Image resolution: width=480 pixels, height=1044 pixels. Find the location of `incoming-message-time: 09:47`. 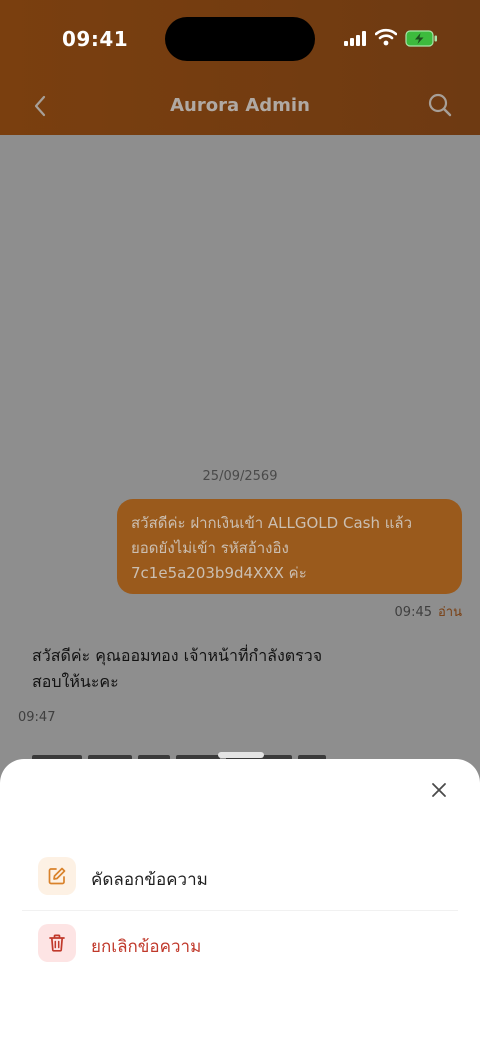

incoming-message-time: 09:47 is located at coordinates (37, 717).